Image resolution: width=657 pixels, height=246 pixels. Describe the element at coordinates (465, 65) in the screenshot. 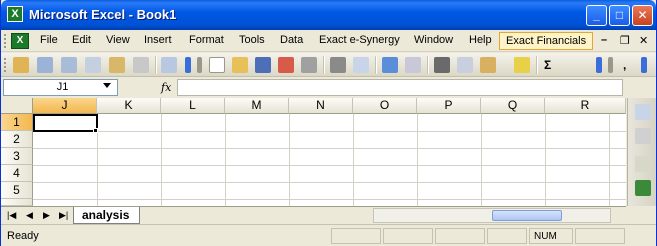

I see `copy-icon` at that location.